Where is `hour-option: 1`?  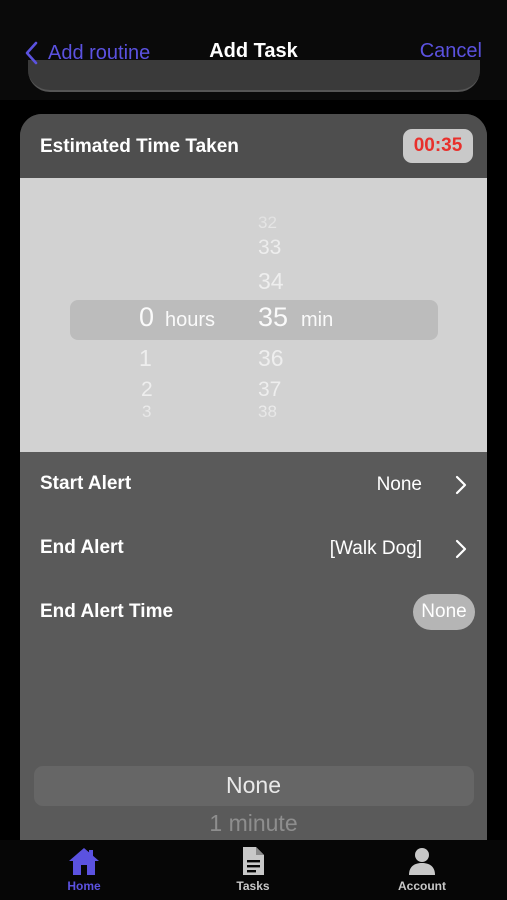
hour-option: 1 is located at coordinates (145, 358).